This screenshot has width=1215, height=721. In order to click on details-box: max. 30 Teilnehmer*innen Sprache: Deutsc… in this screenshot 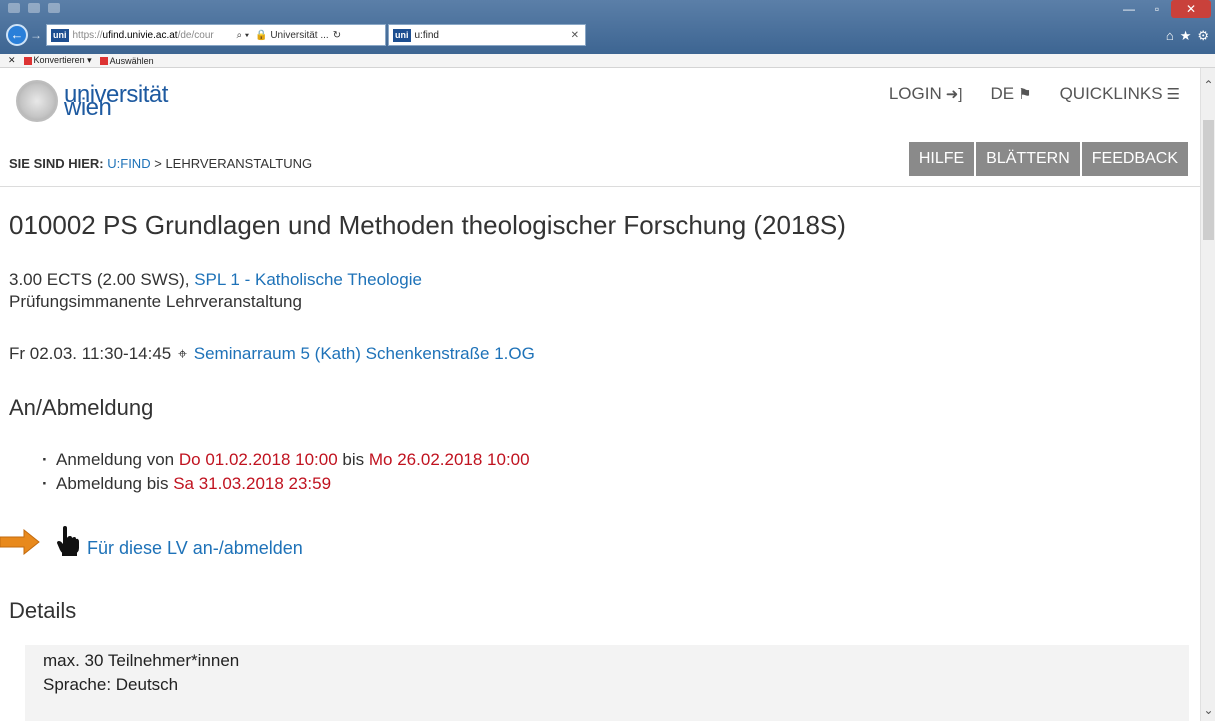, I will do `click(607, 683)`.